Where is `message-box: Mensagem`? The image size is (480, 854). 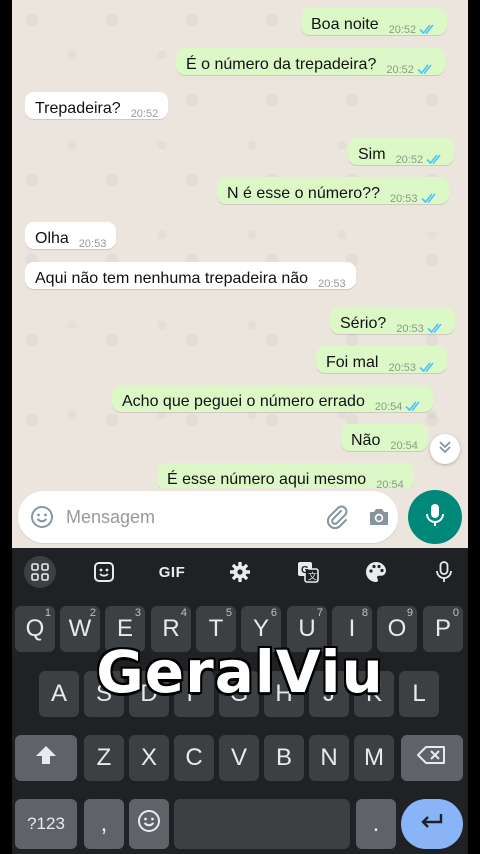
message-box: Mensagem is located at coordinates (208, 517).